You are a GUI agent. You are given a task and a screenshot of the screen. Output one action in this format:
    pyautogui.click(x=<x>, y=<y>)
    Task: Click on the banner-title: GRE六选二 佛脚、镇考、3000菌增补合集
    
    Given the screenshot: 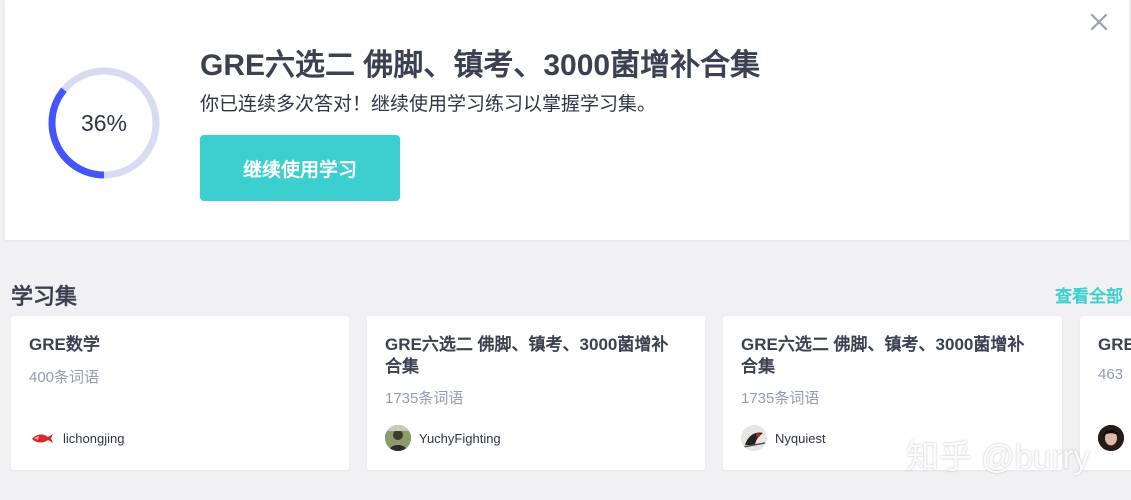 What is the action you would take?
    pyautogui.click(x=480, y=65)
    